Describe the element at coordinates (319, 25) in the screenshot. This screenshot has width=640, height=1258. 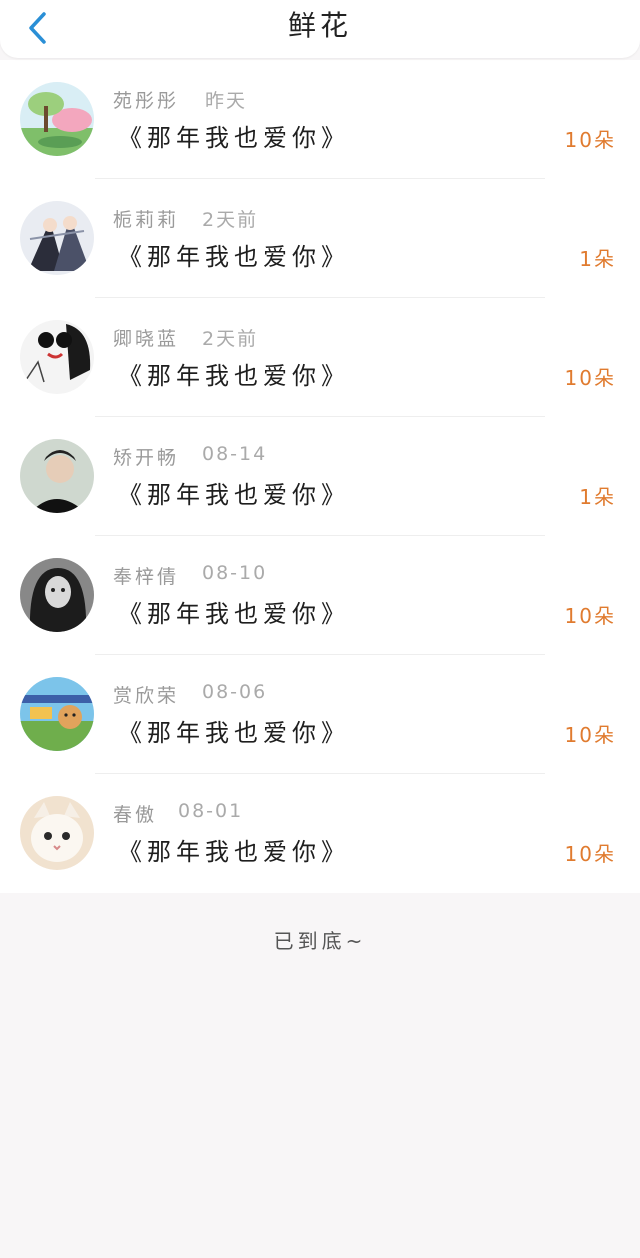
I see `page-title: 鲜花` at that location.